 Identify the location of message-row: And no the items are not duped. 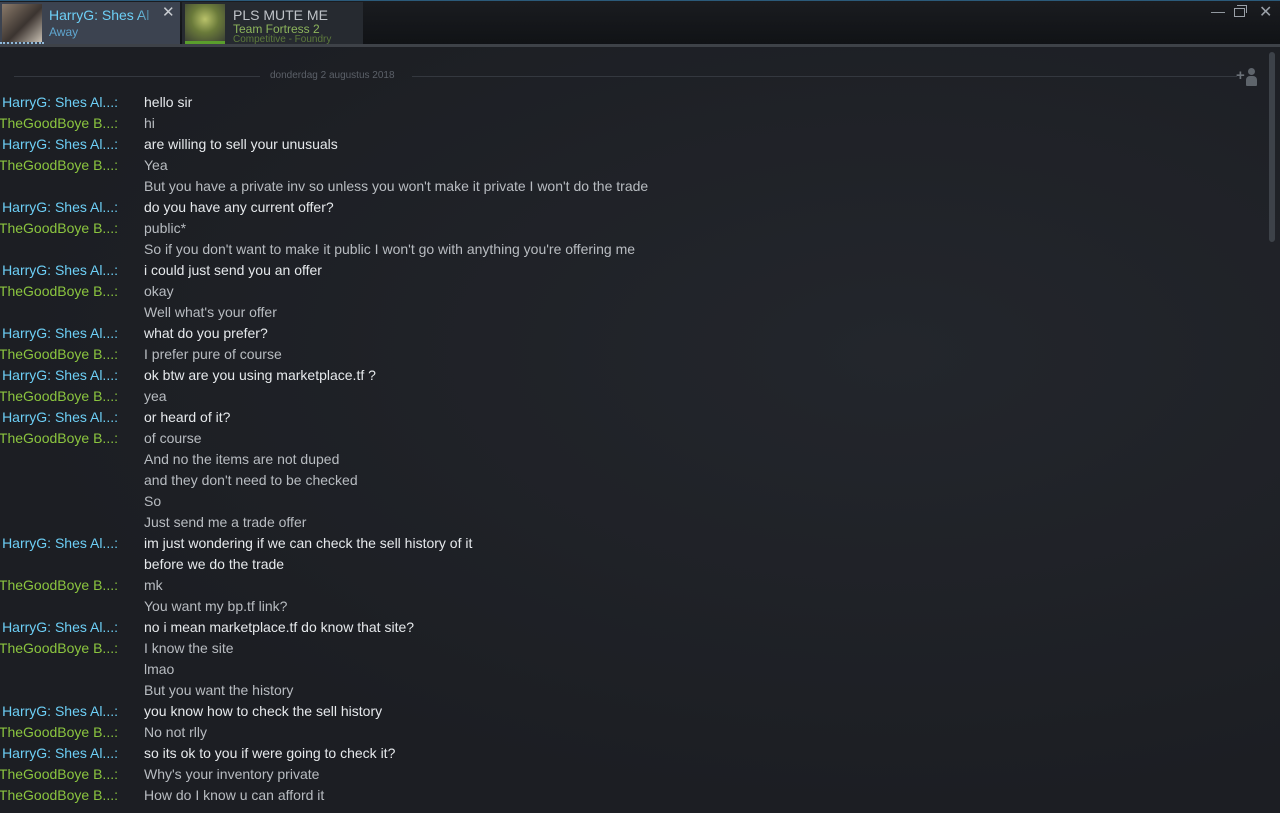
(630, 460).